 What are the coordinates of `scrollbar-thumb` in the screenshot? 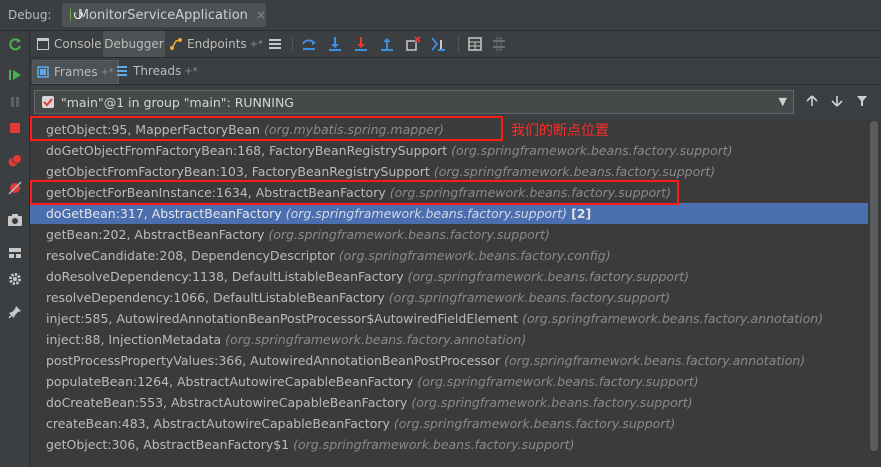 It's located at (874, 286).